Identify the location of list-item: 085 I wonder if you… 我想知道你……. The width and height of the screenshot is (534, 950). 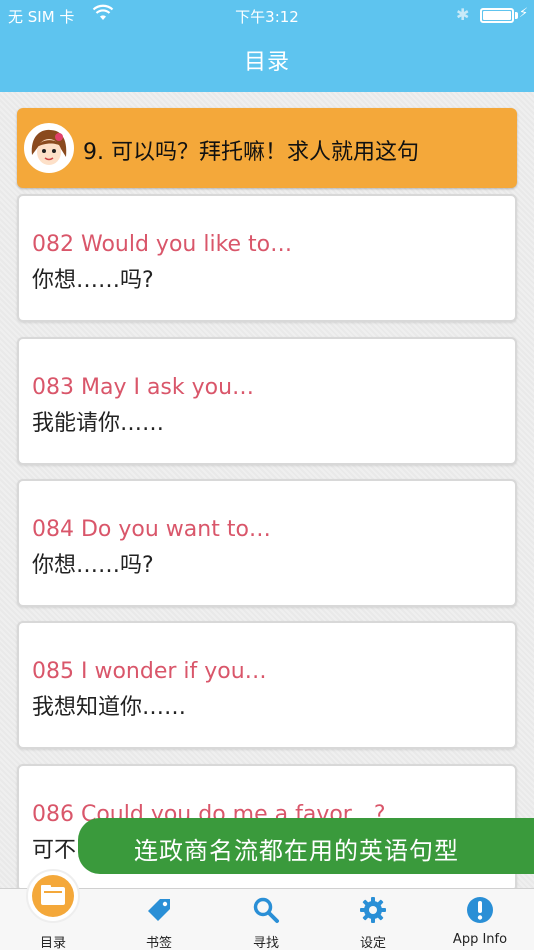
(267, 685).